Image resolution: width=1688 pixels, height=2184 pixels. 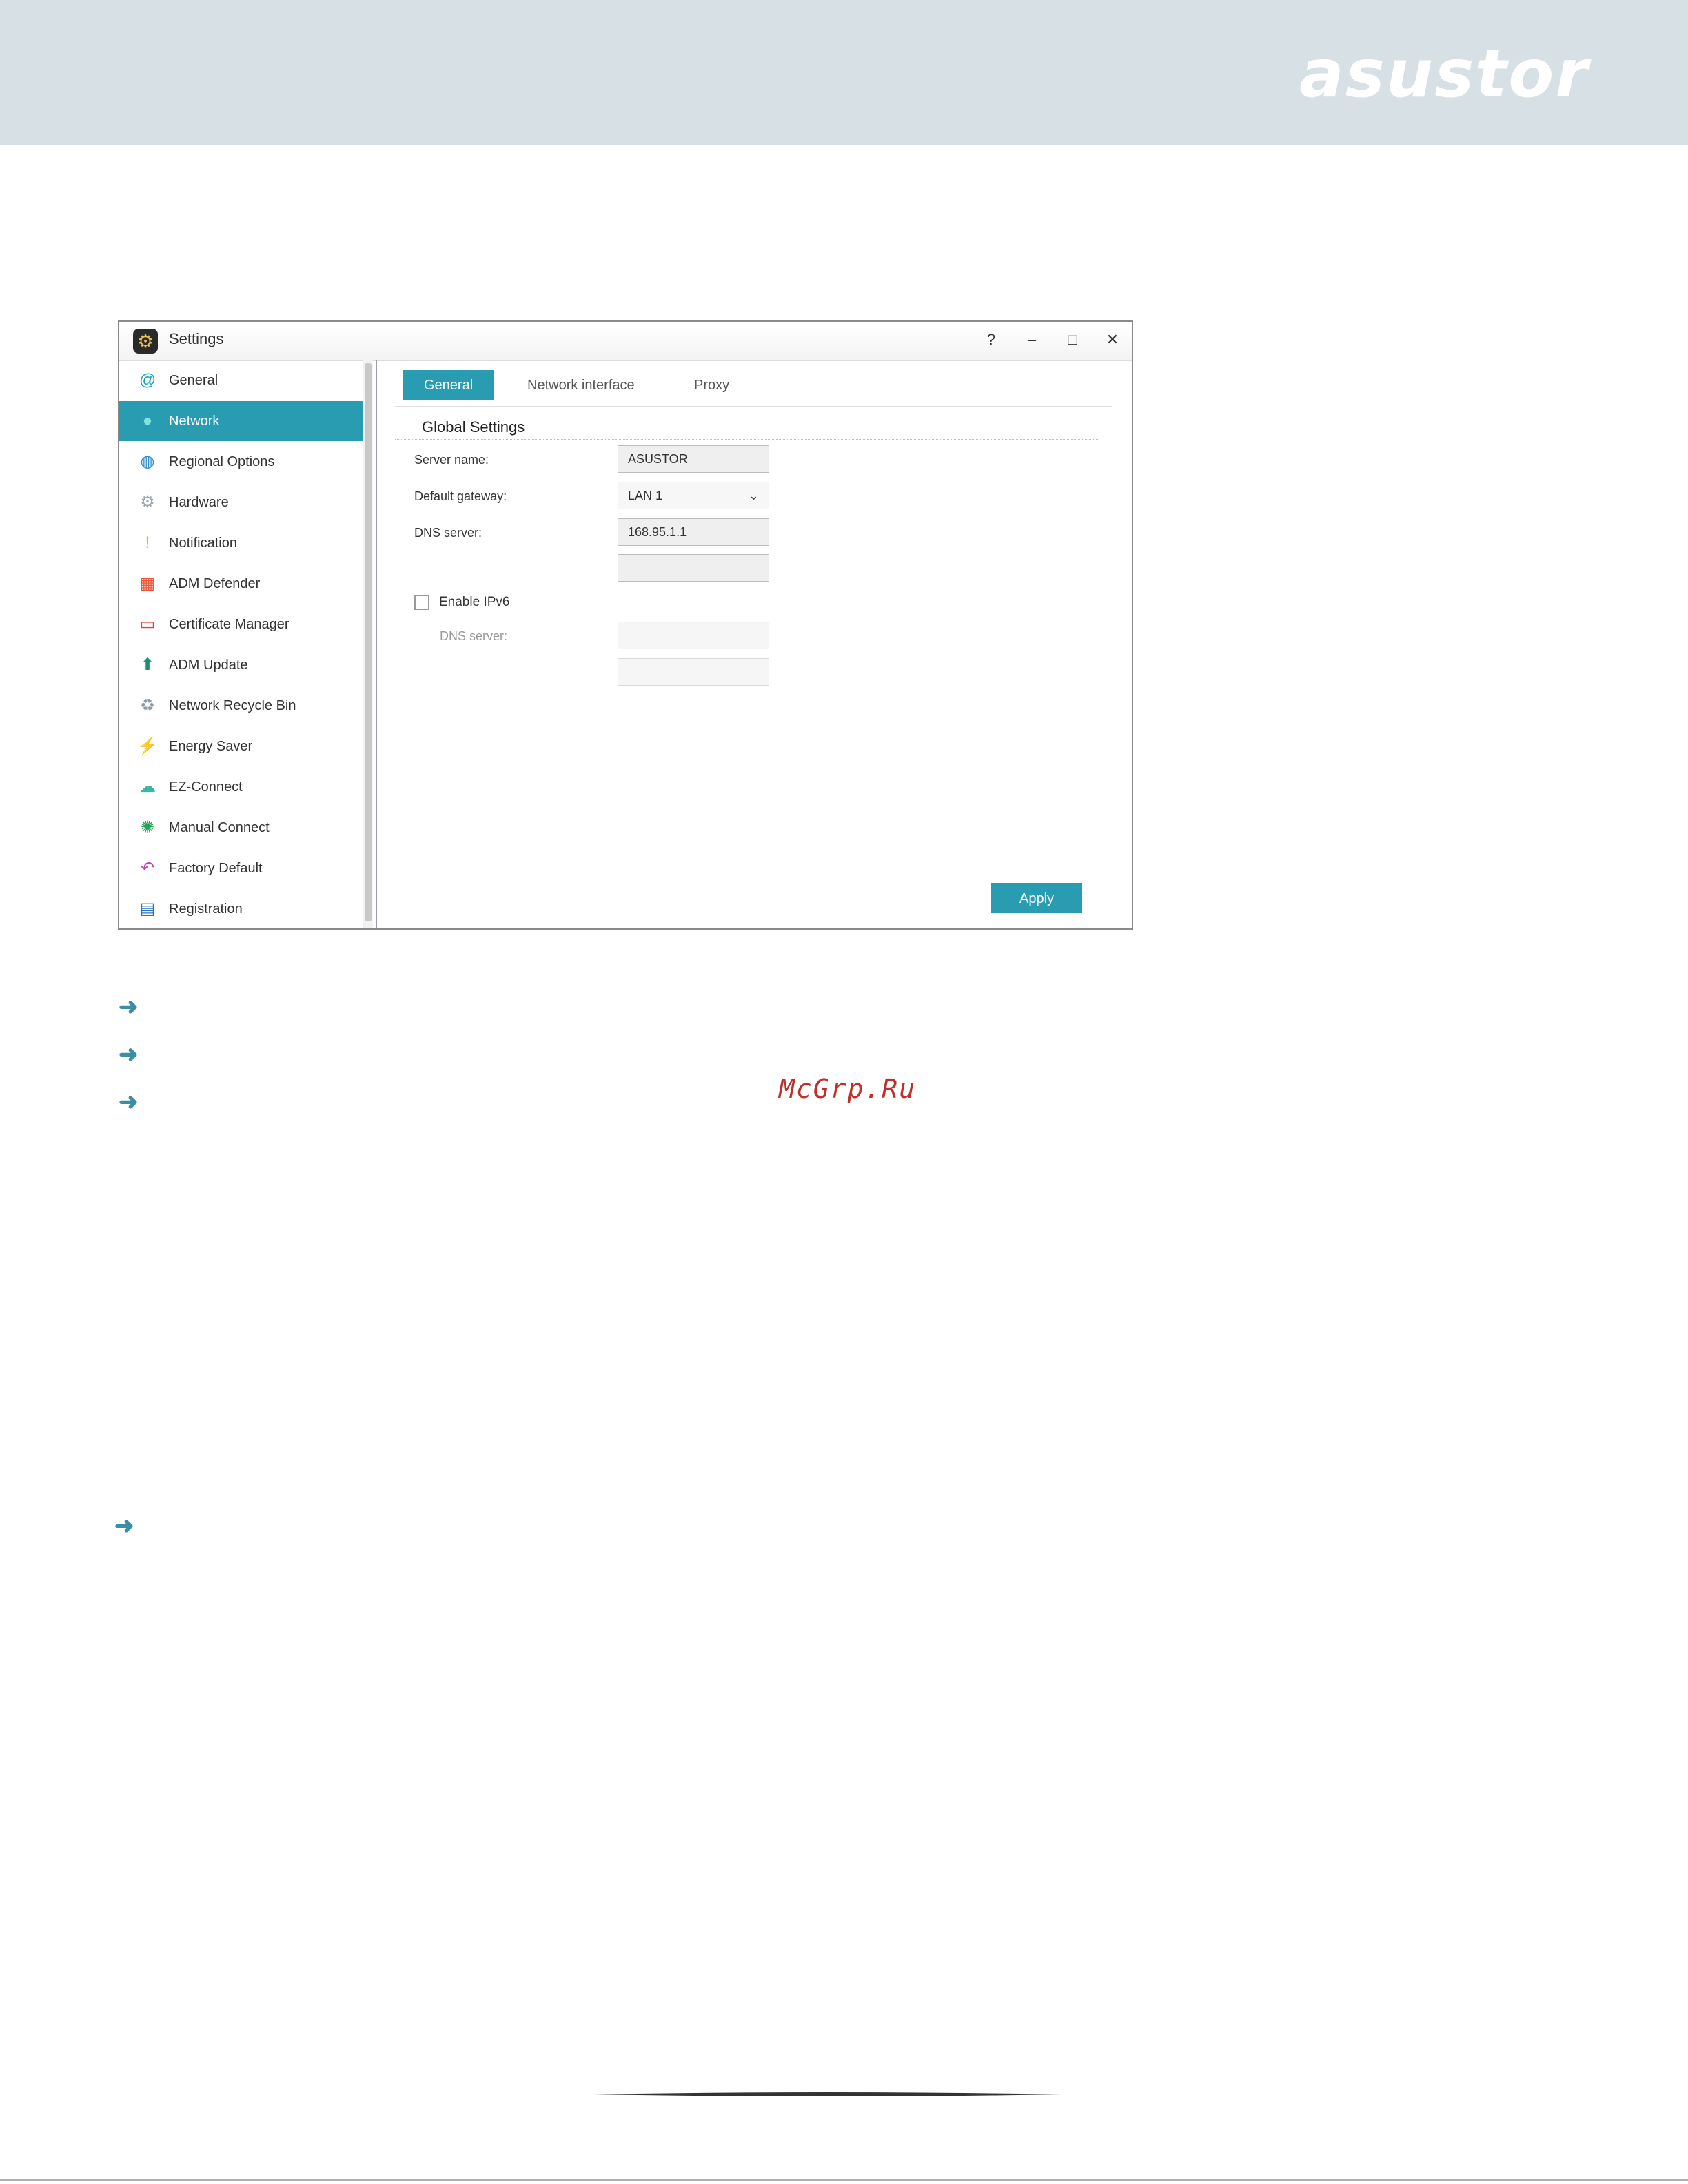 I want to click on sidebar-item-label: Energy Saver, so click(x=211, y=746).